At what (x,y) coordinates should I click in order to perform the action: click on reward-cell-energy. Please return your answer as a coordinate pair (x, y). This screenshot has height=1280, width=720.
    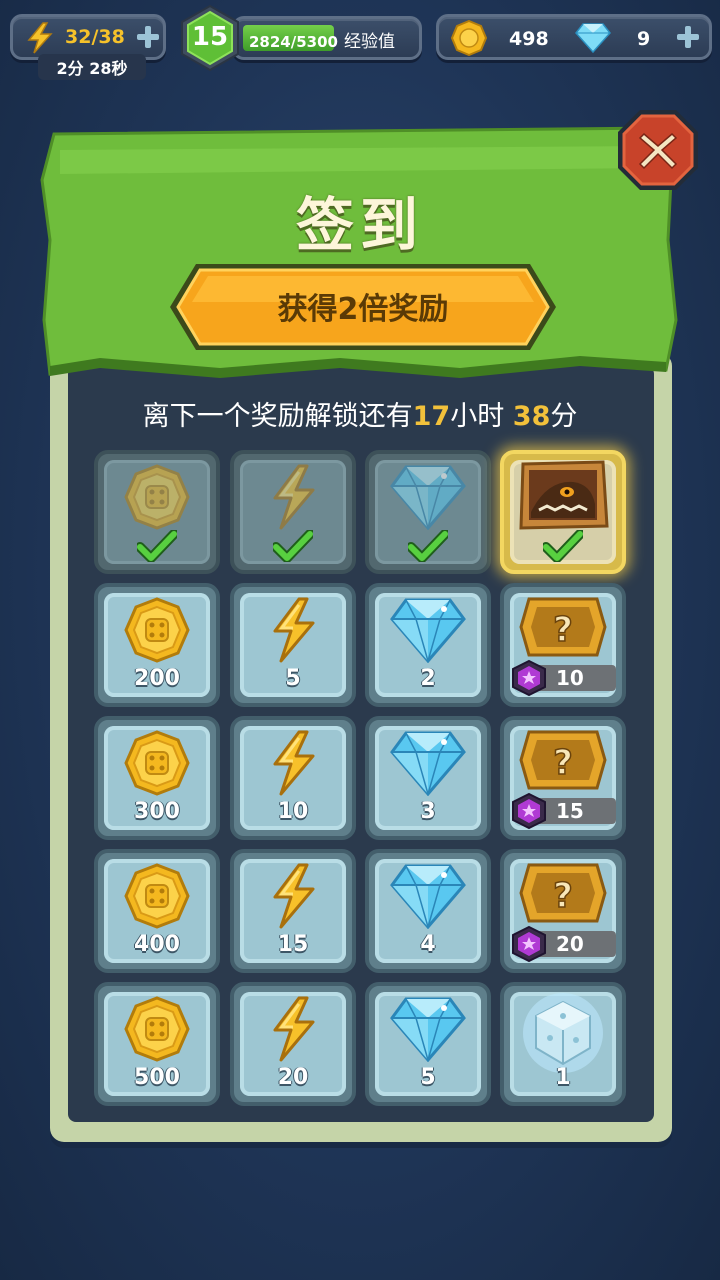
    Looking at the image, I should click on (293, 512).